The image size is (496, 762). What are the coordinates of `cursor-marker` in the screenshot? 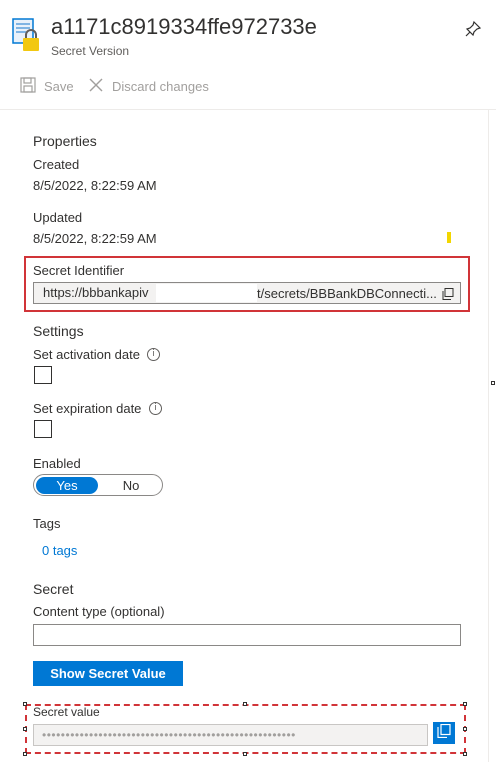 It's located at (449, 237).